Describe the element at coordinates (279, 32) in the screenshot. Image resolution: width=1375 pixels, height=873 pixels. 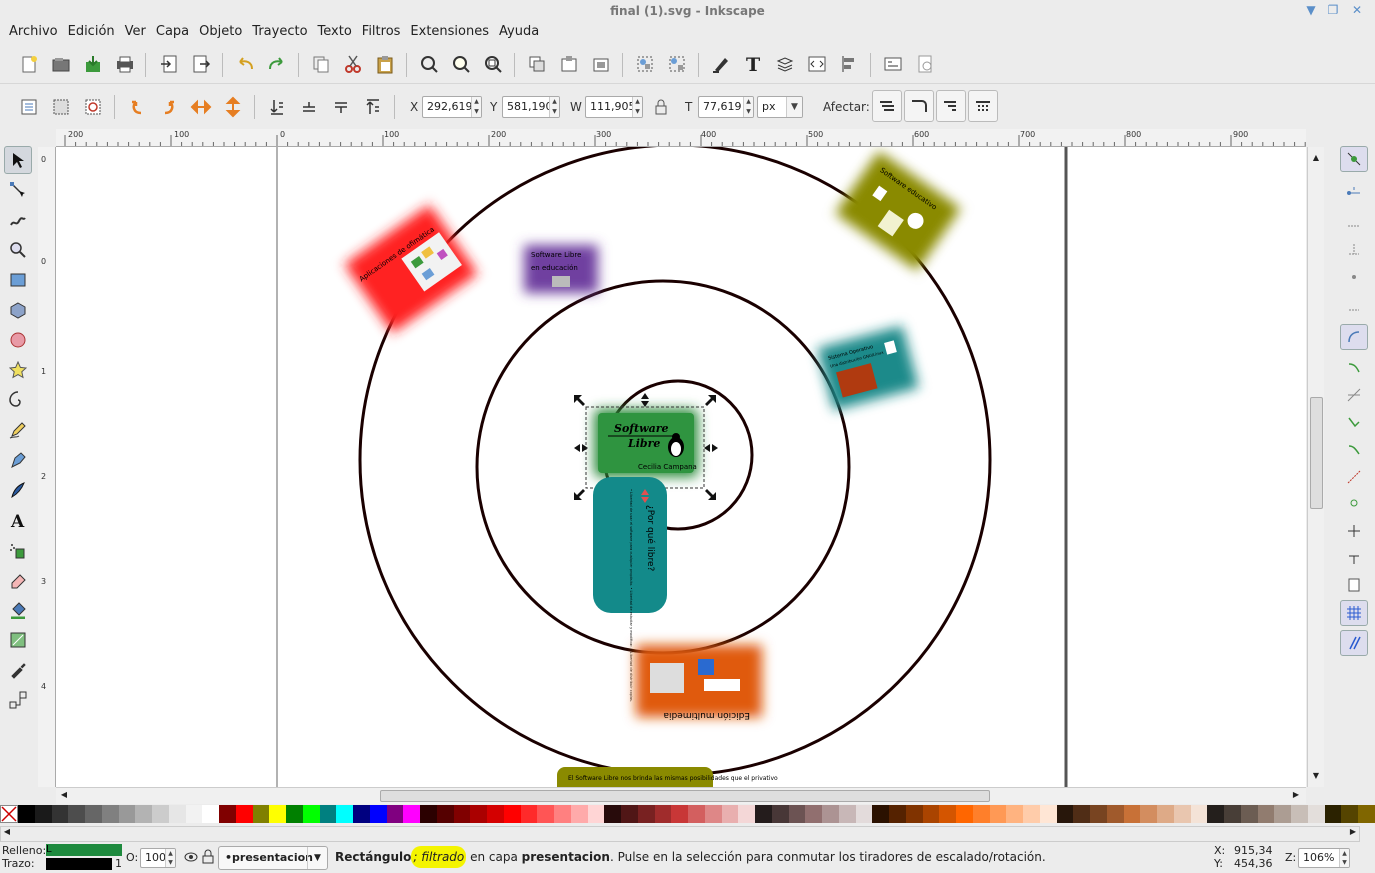
I see `menu-trayecto: Trayecto` at that location.